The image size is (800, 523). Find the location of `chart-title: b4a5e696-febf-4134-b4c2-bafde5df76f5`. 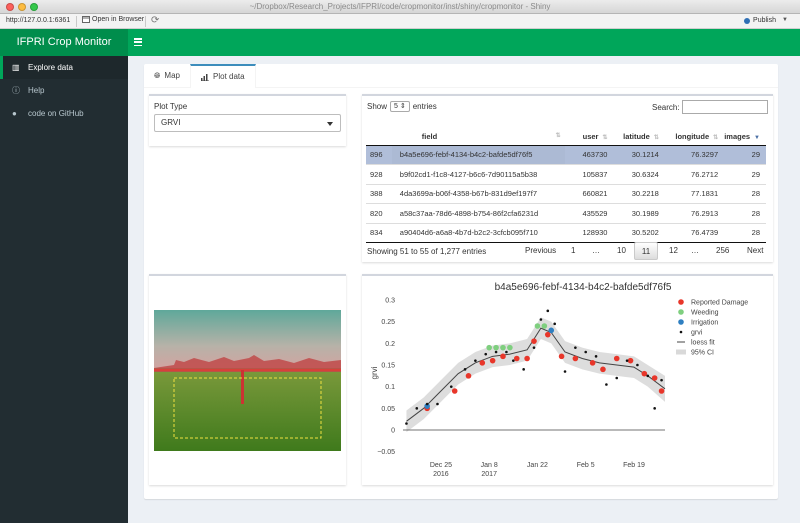

chart-title: b4a5e696-febf-4134-b4c2-bafde5df76f5 is located at coordinates (583, 287).